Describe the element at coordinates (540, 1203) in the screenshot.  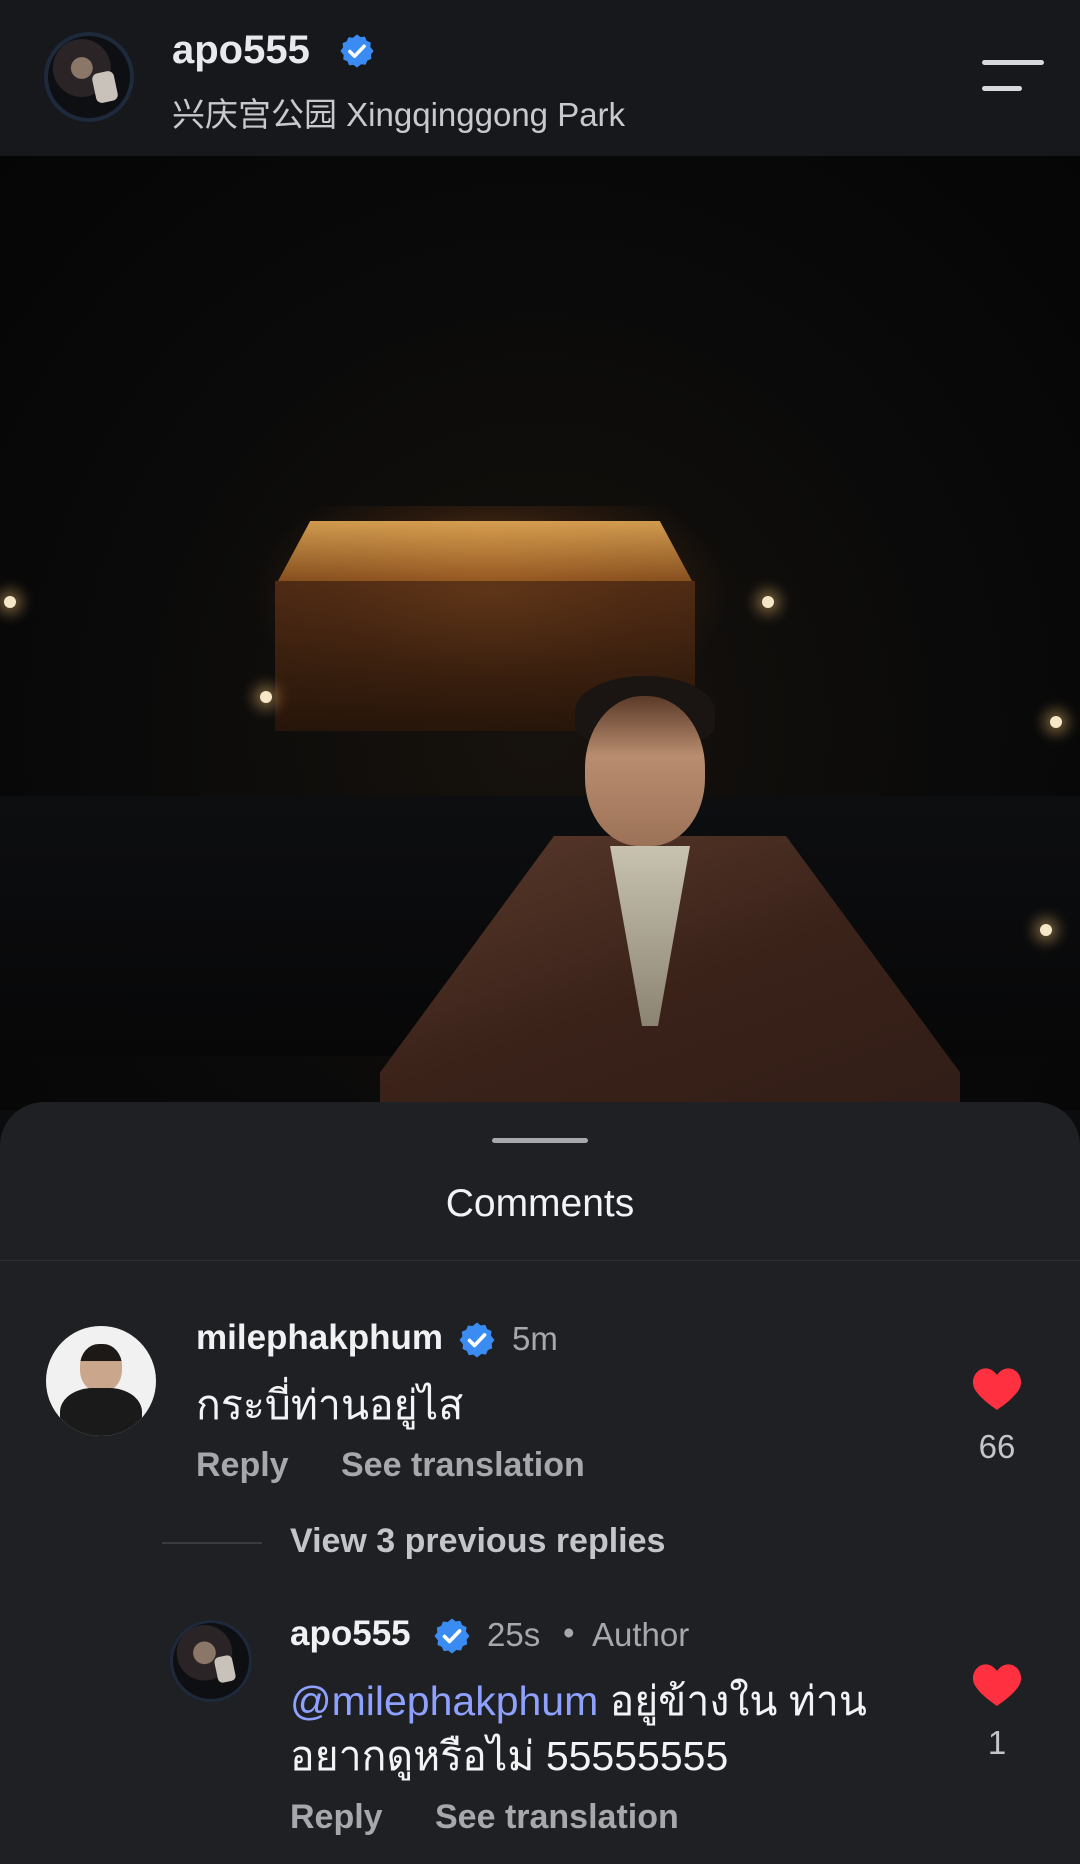
I see `comments-title: Comments` at that location.